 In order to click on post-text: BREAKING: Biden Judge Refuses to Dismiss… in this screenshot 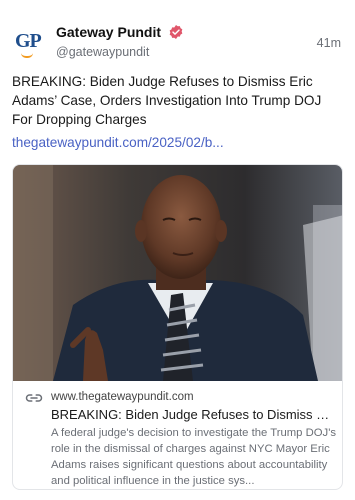, I will do `click(167, 100)`.